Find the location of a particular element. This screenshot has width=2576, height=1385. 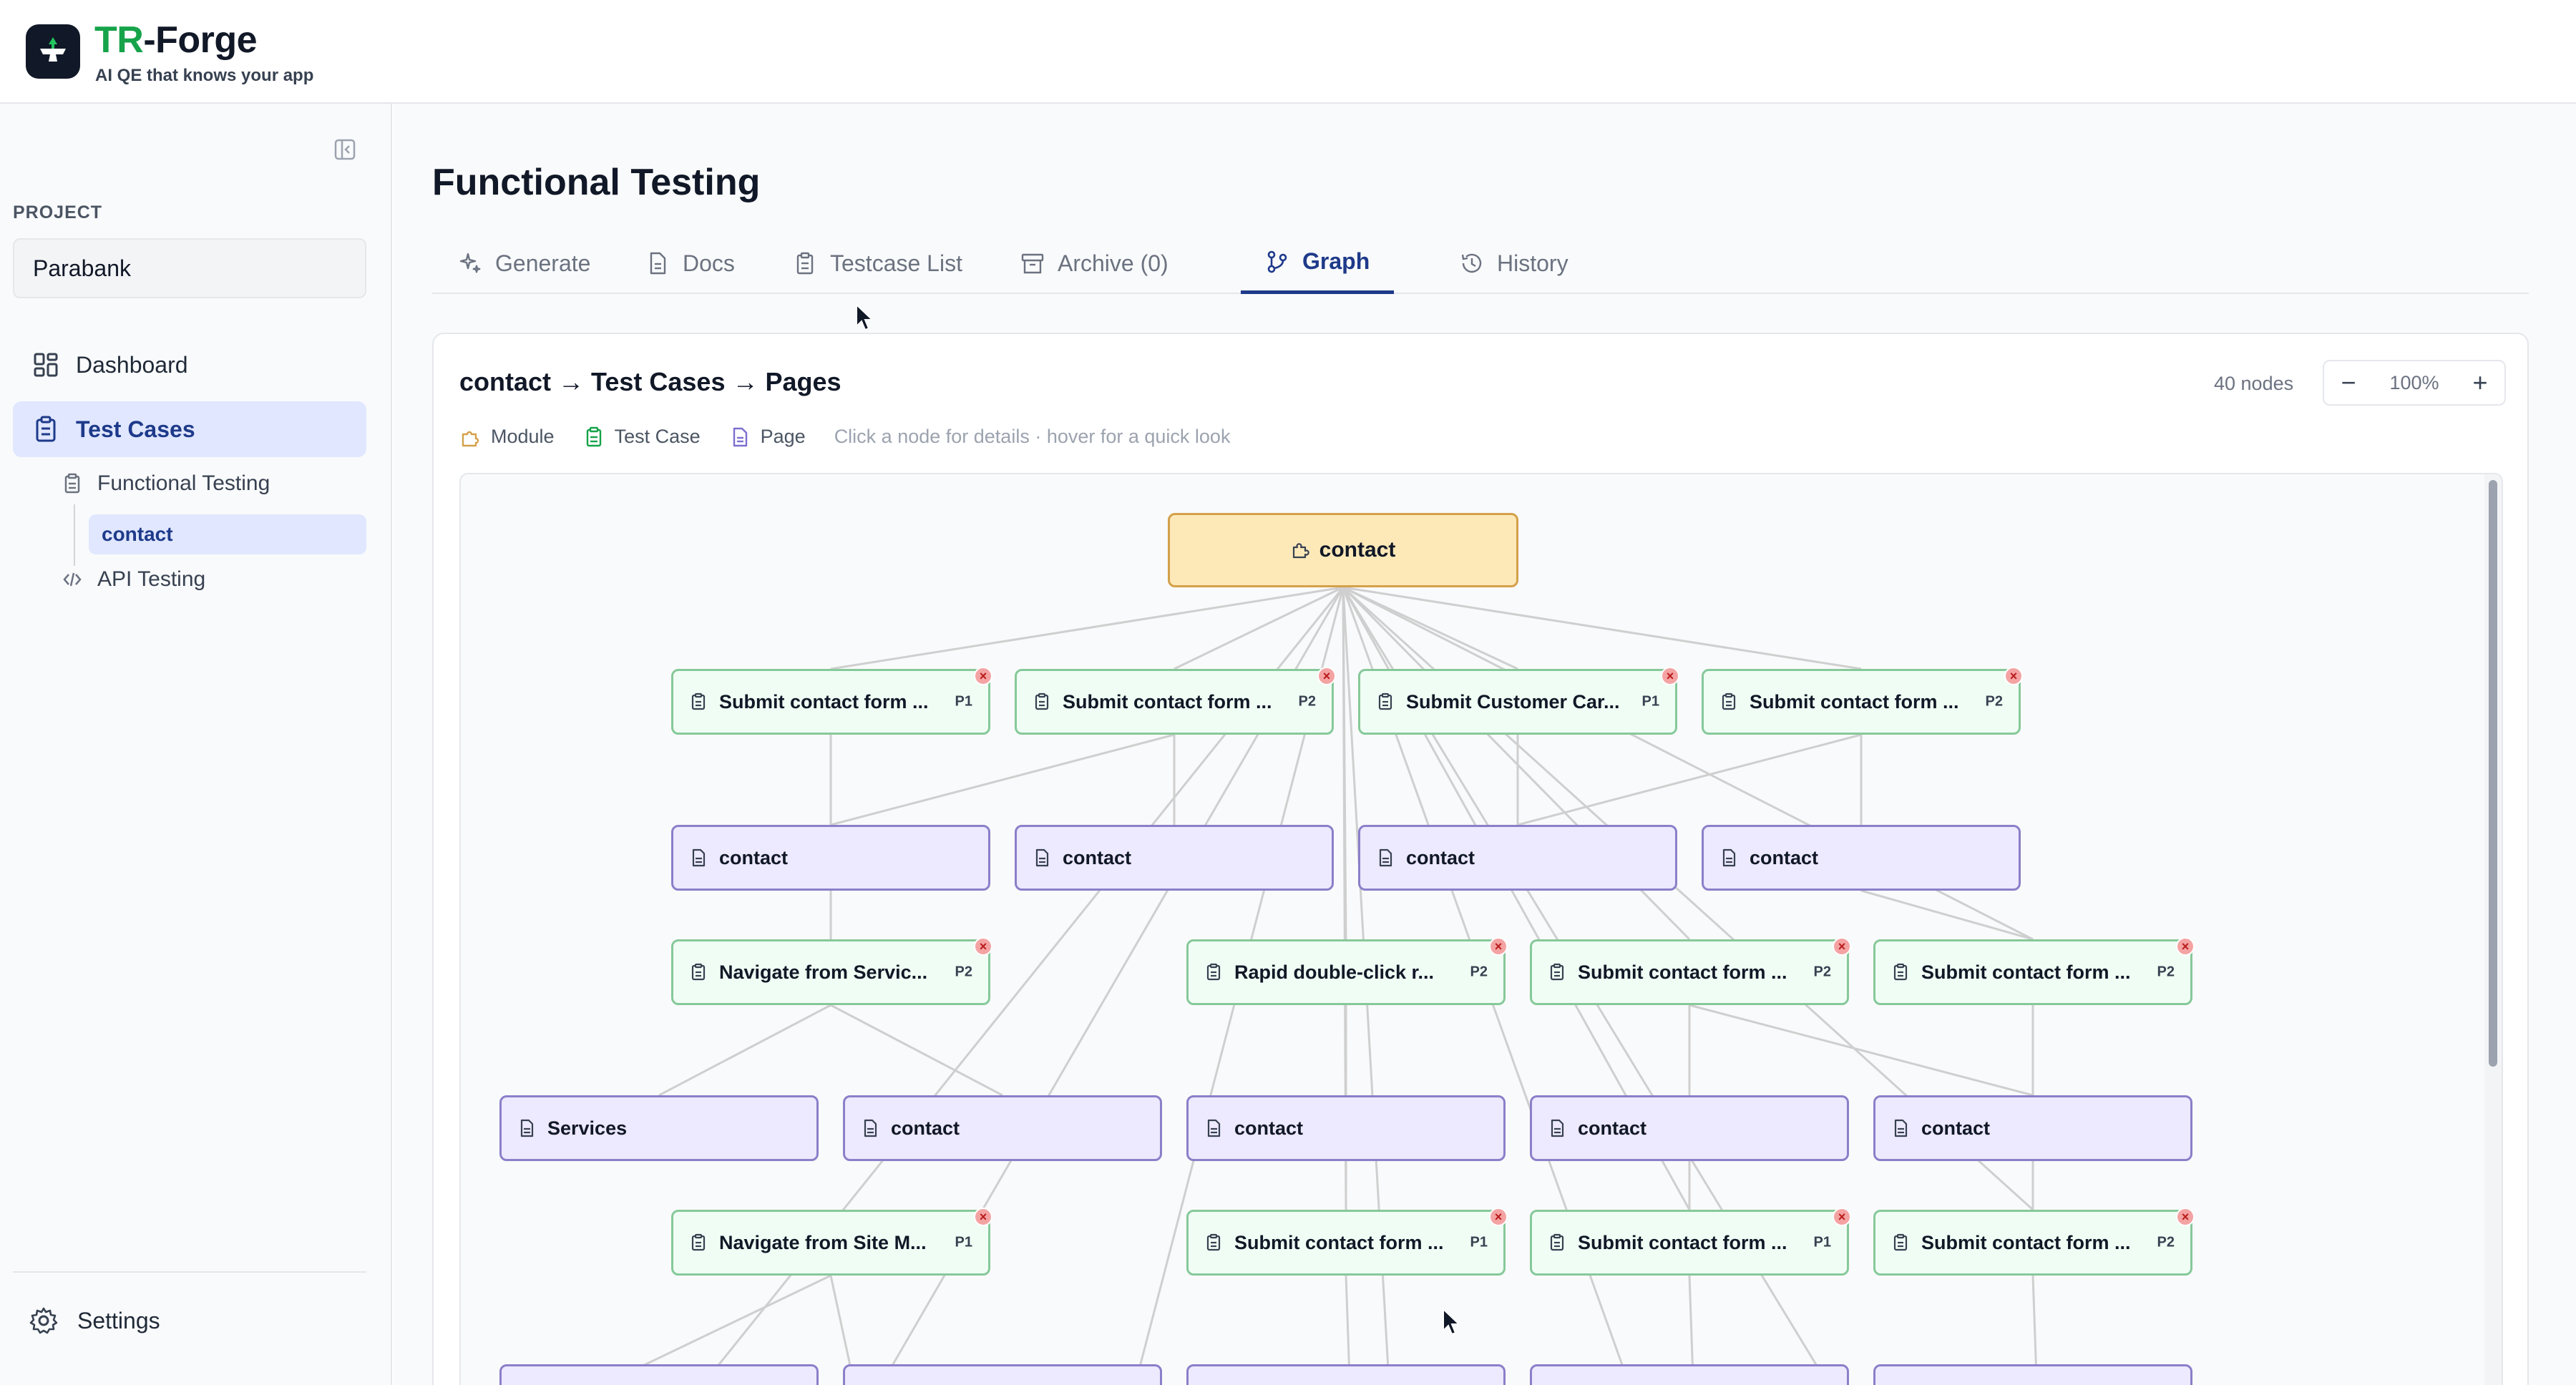

settings-label: Settings is located at coordinates (118, 1320).